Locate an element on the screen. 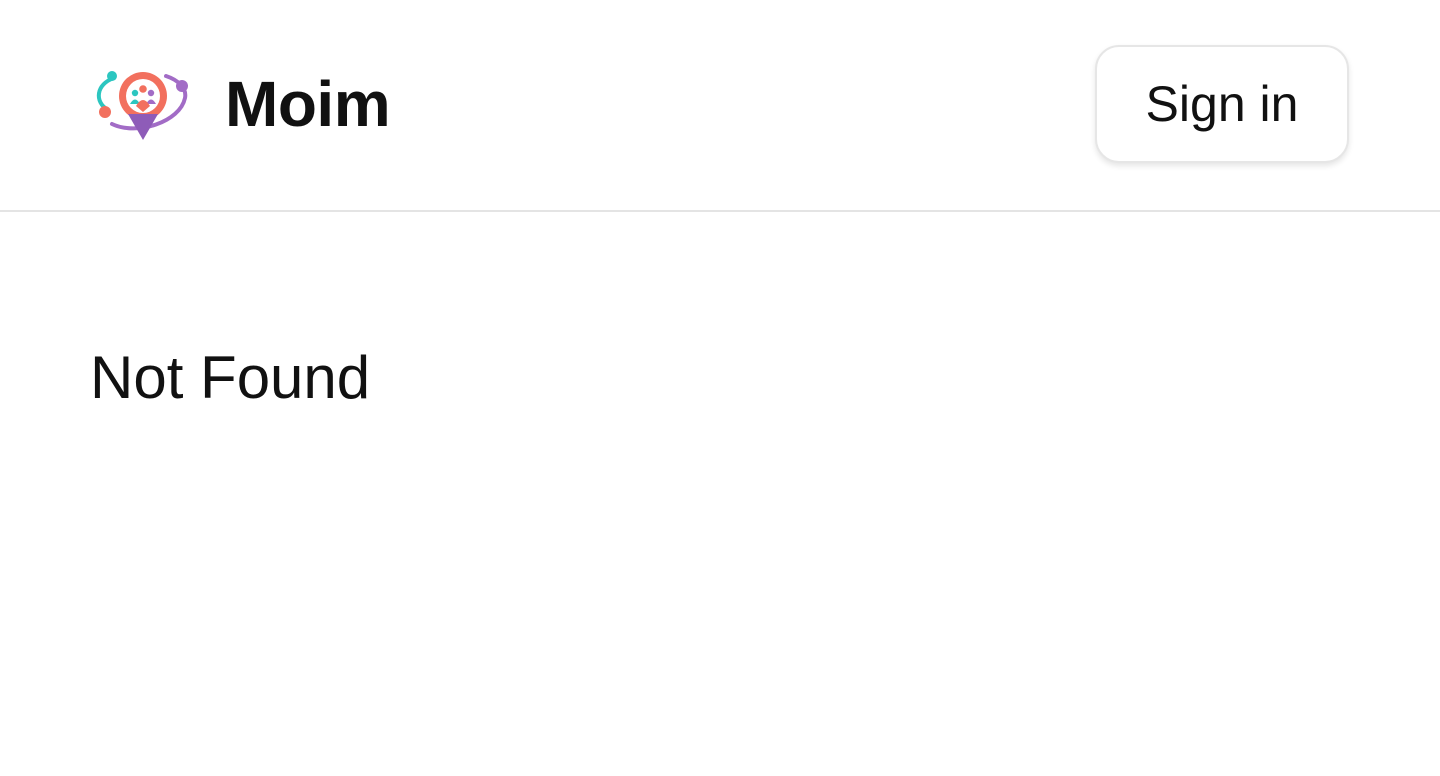  brand-name: Moim is located at coordinates (308, 104).